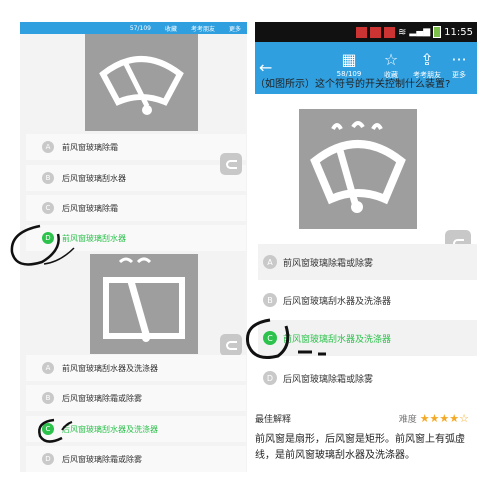  I want to click on front-wiper-symbol-image, so click(141, 82).